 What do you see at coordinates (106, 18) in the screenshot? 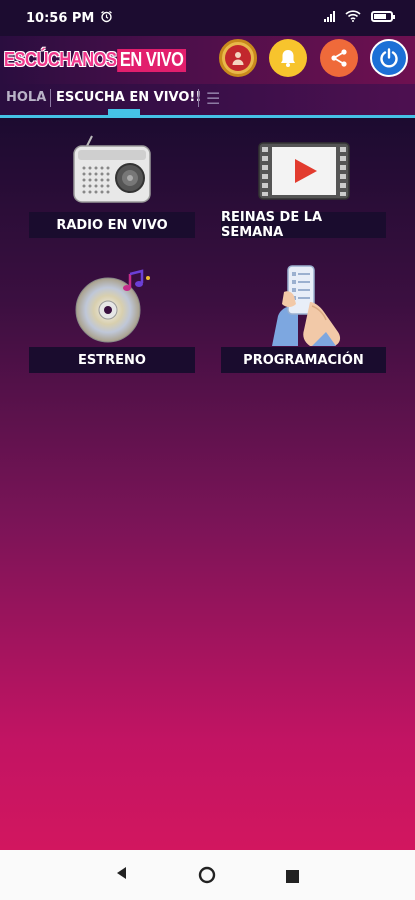
I see `alarm-icon` at bounding box center [106, 18].